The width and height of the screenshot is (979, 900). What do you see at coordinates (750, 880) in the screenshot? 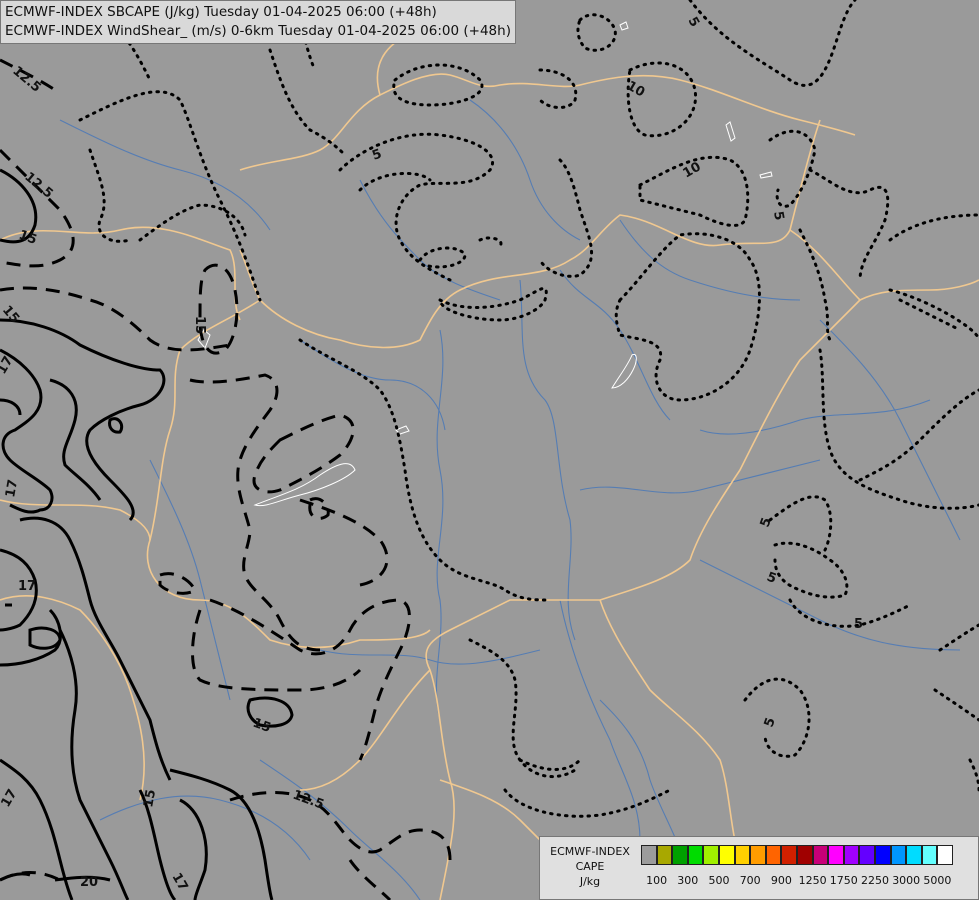
I see `legend-tick-label: 700` at bounding box center [750, 880].